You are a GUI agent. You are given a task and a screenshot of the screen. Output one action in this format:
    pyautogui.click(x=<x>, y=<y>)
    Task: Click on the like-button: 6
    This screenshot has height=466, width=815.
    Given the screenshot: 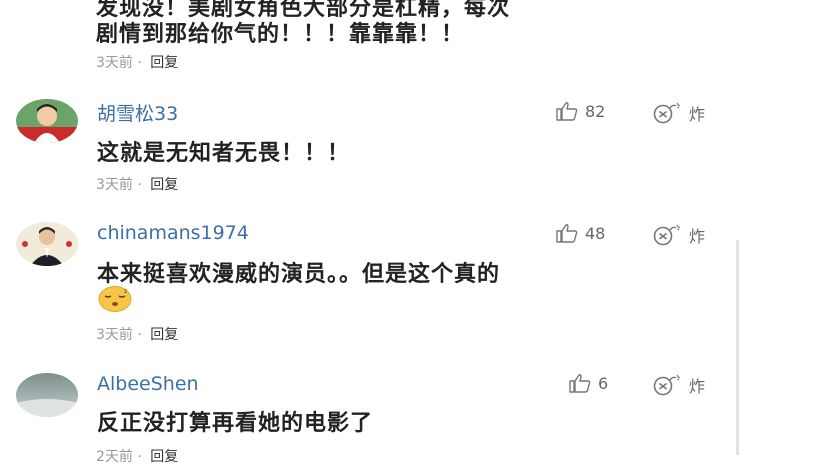 What is the action you would take?
    pyautogui.click(x=588, y=383)
    